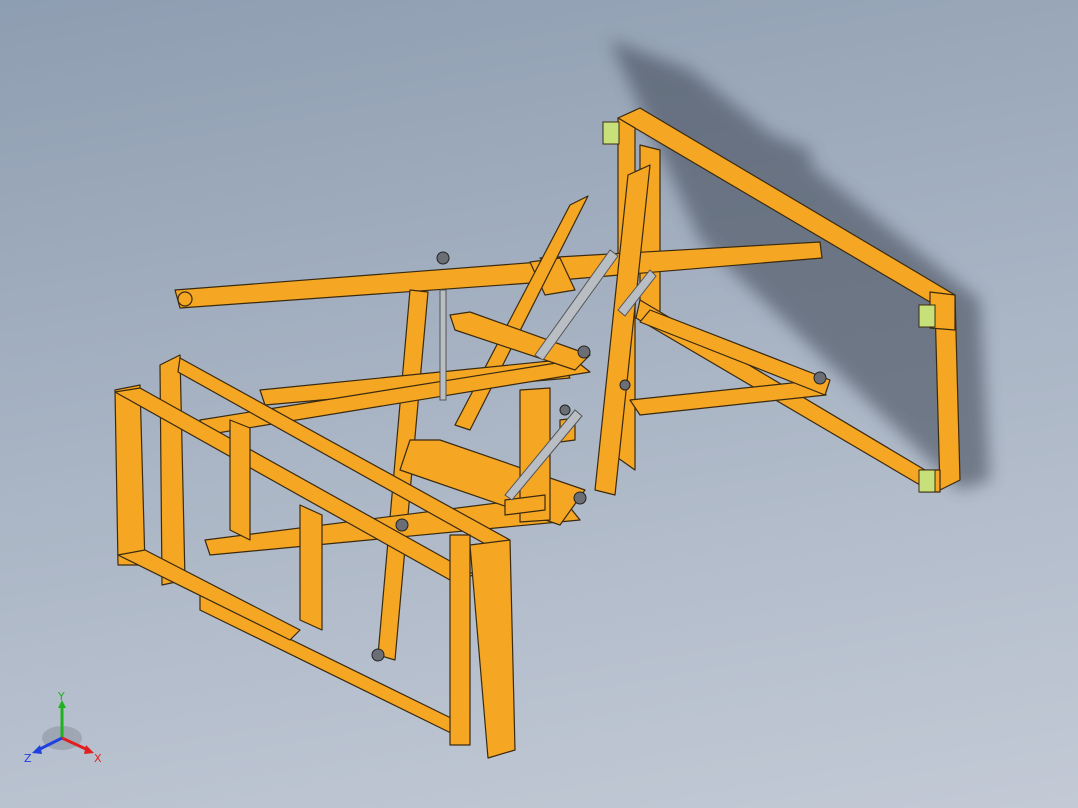 Image resolution: width=1078 pixels, height=808 pixels. I want to click on z-axis-label: Z, so click(28, 758).